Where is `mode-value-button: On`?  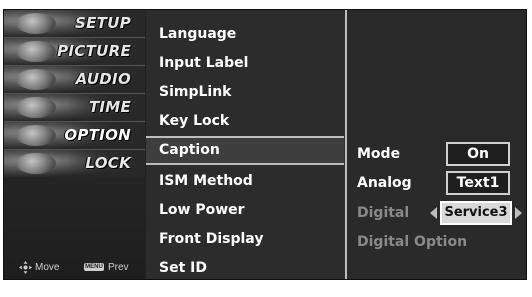 mode-value-button: On is located at coordinates (478, 154).